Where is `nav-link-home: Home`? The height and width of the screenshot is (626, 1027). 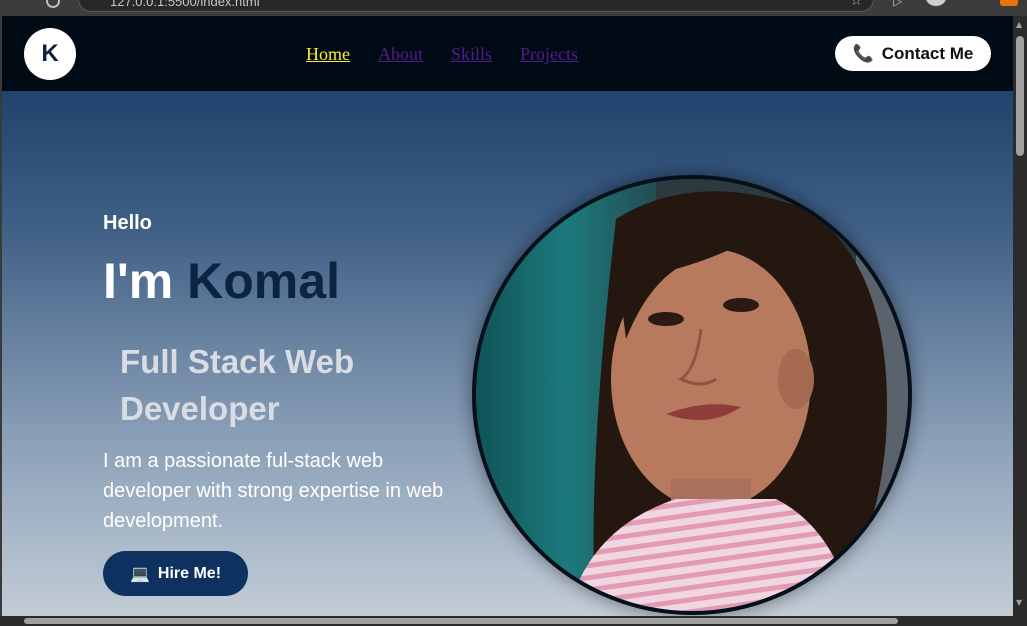 nav-link-home: Home is located at coordinates (328, 54).